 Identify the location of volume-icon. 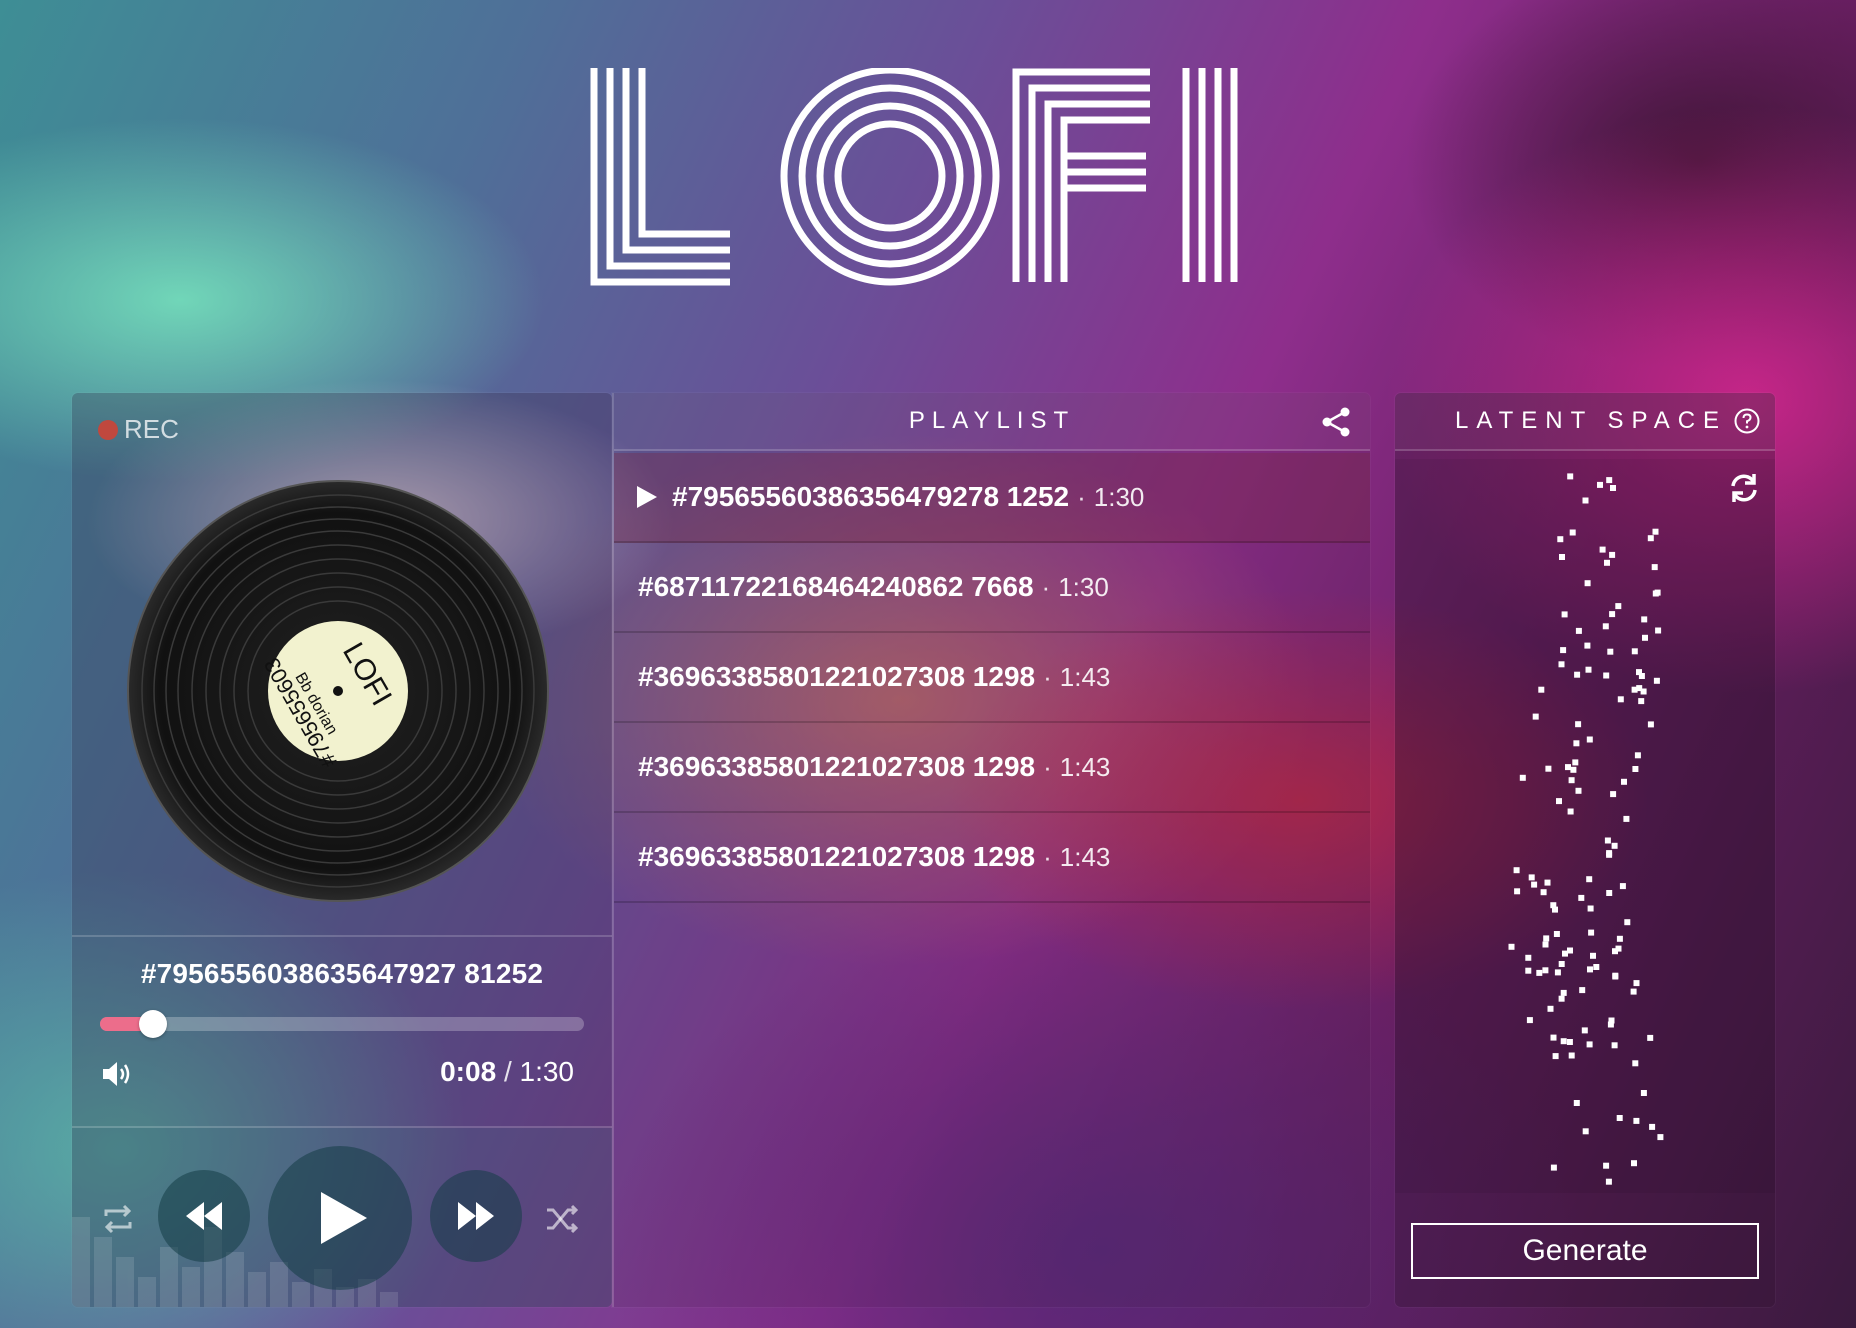
(117, 1074).